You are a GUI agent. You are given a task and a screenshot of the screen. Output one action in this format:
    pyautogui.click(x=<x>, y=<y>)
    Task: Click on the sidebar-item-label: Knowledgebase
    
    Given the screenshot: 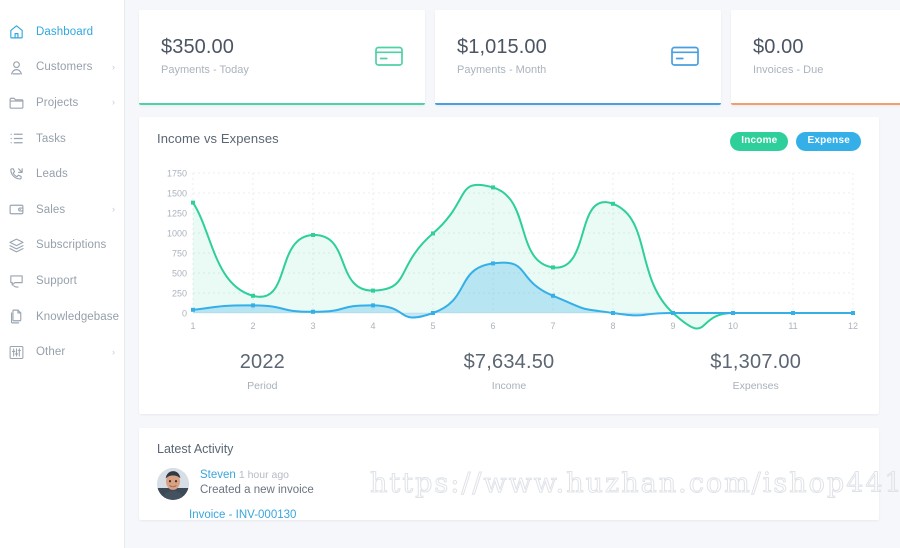 What is the action you would take?
    pyautogui.click(x=78, y=316)
    